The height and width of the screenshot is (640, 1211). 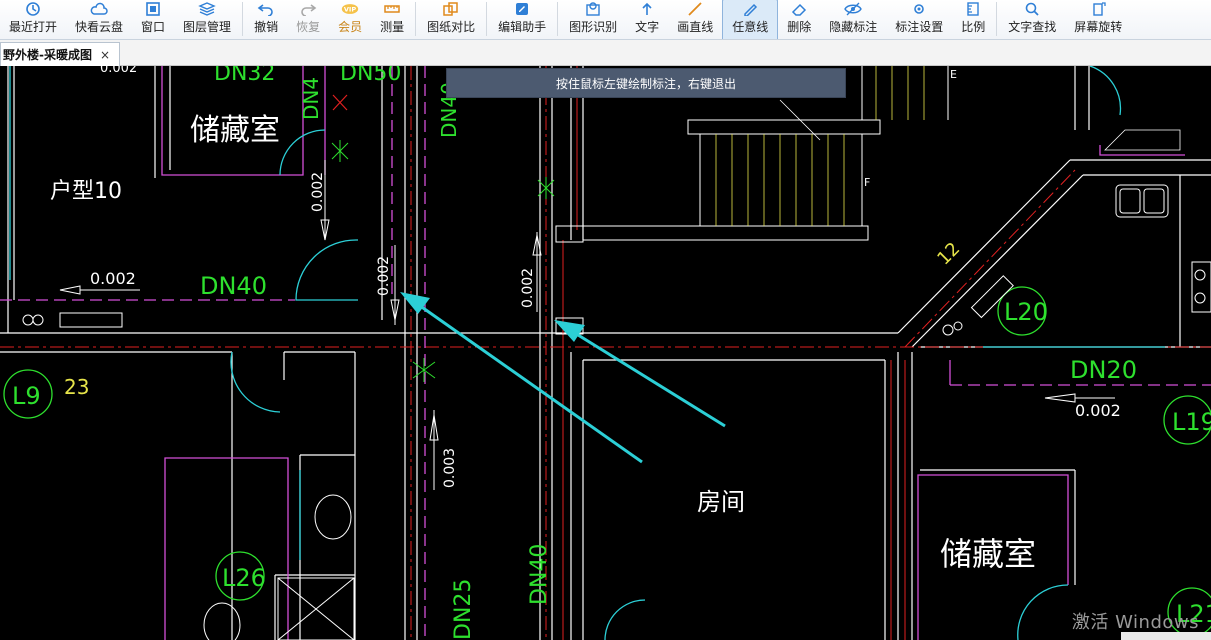 What do you see at coordinates (266, 27) in the screenshot?
I see `undo-label: 撤销` at bounding box center [266, 27].